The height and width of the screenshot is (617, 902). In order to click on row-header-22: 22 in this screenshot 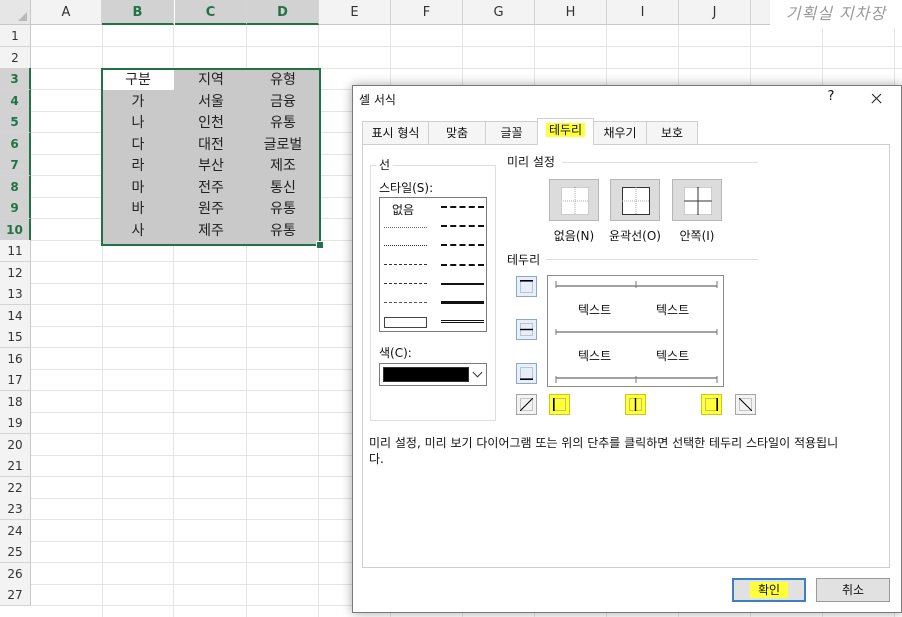, I will do `click(15, 487)`.